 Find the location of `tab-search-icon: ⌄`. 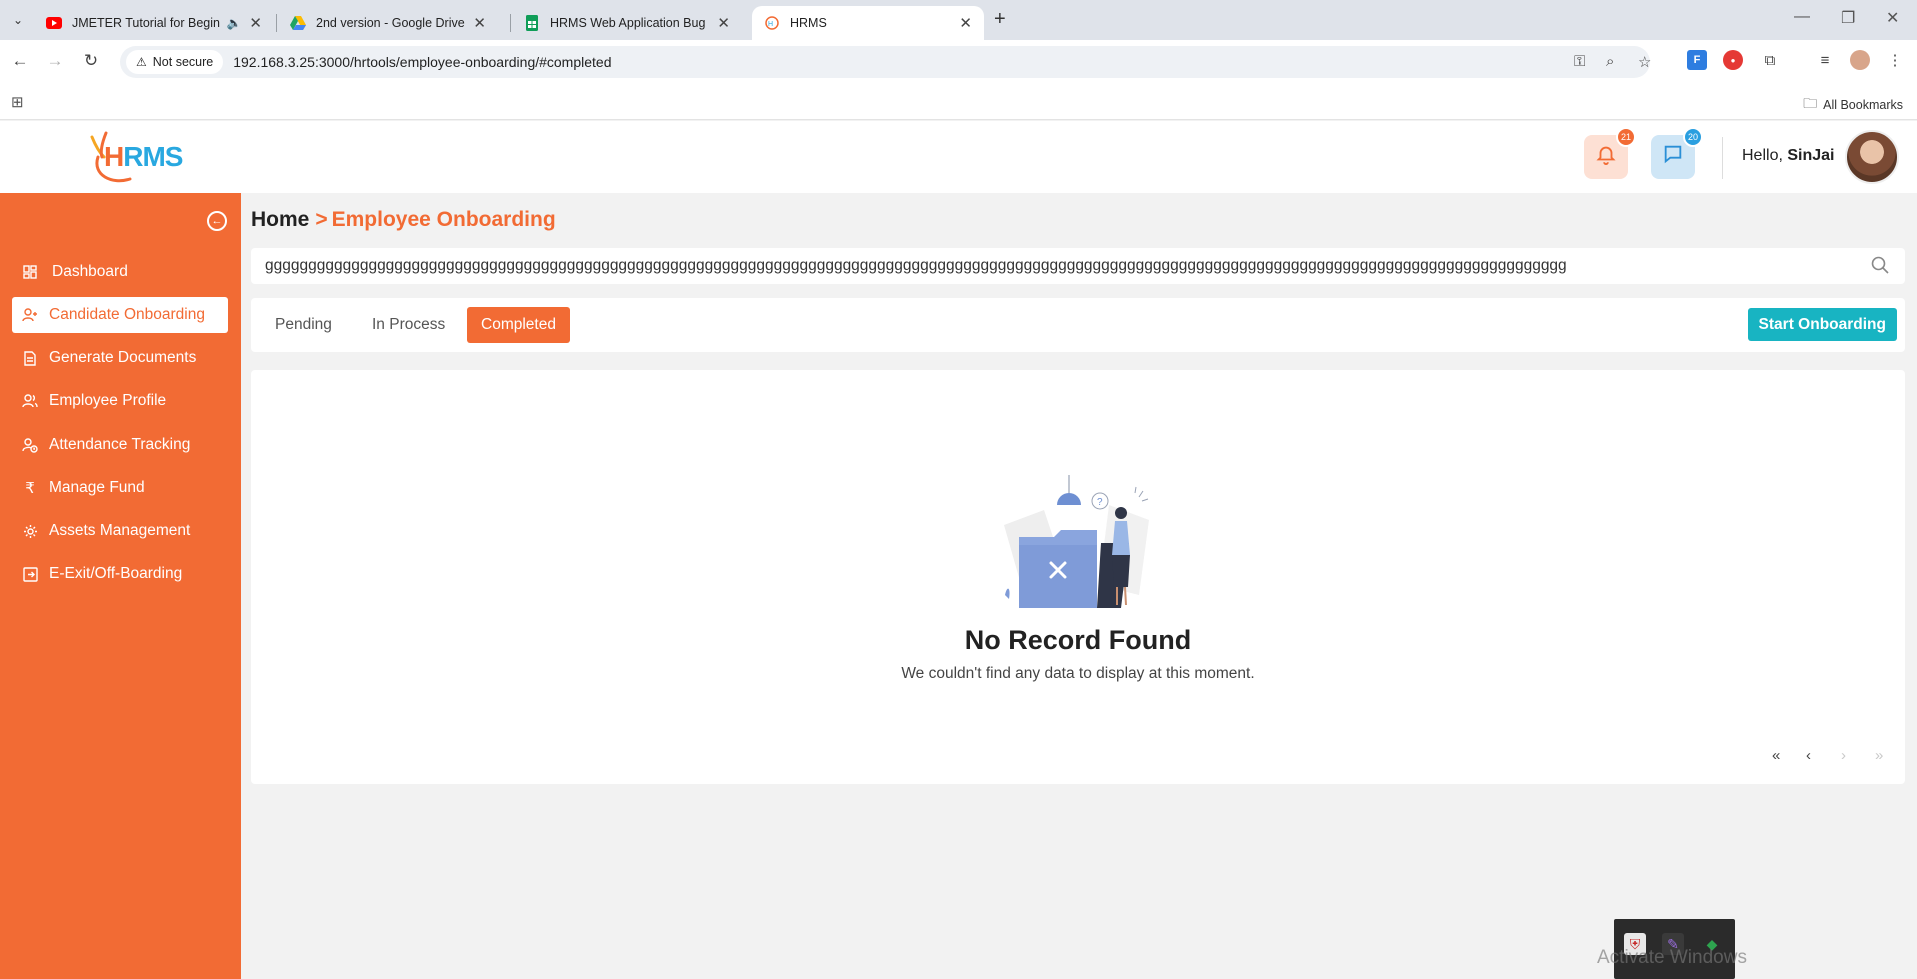

tab-search-icon: ⌄ is located at coordinates (18, 20).